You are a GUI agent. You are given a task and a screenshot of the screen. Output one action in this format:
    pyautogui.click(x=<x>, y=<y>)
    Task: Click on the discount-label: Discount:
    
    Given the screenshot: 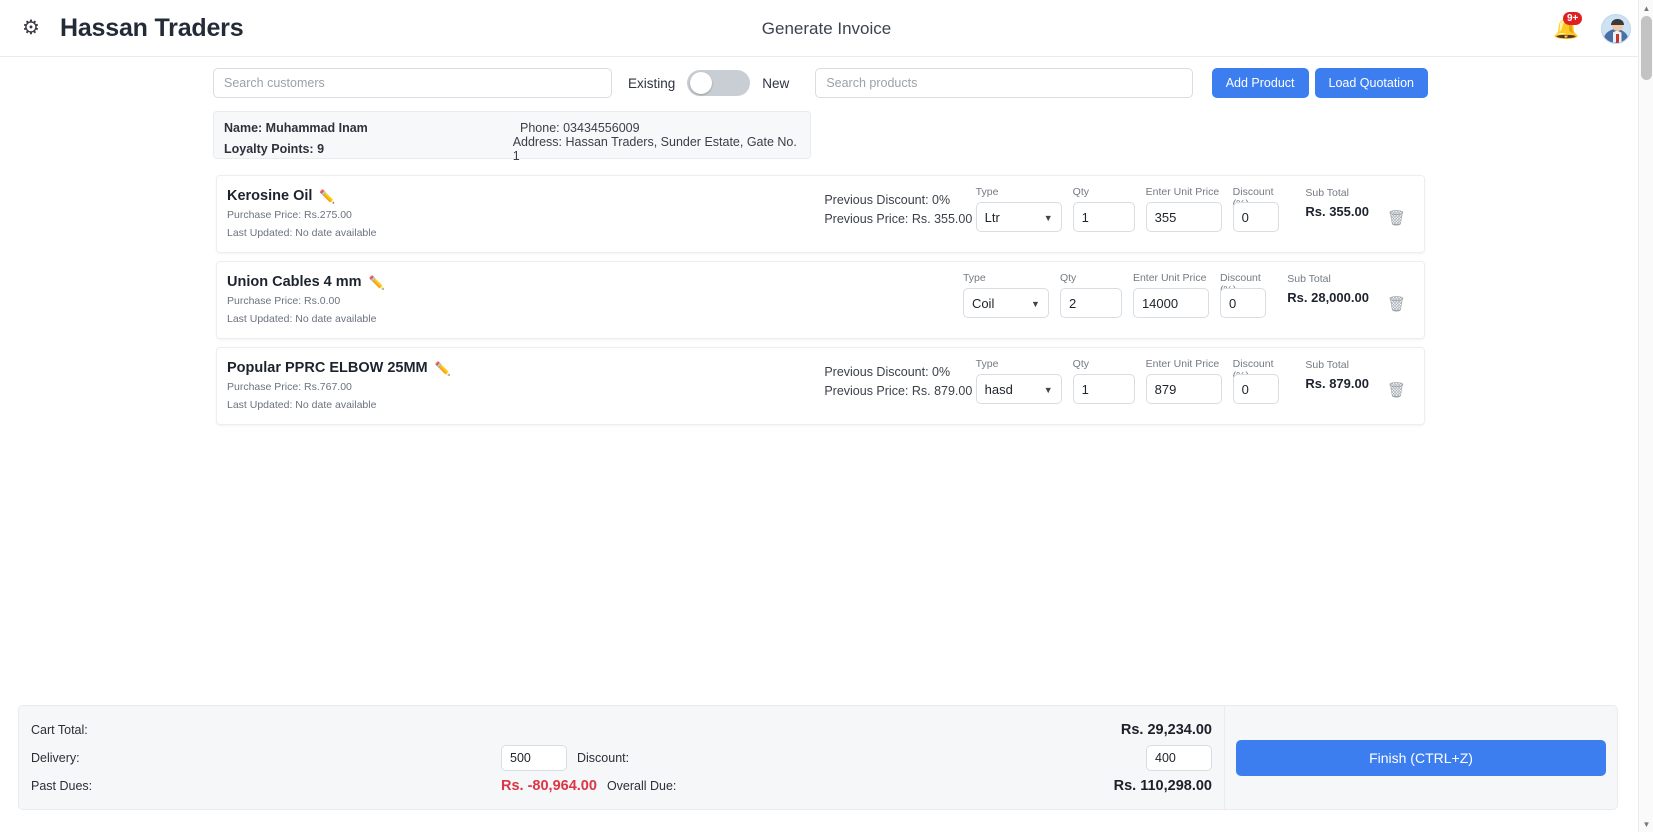 What is the action you would take?
    pyautogui.click(x=603, y=758)
    